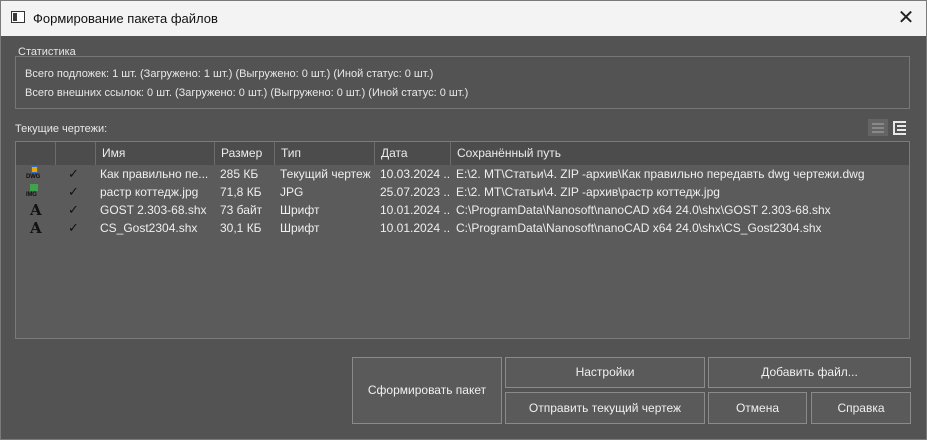 This screenshot has height=440, width=927. Describe the element at coordinates (149, 192) in the screenshot. I see `cell-name: растр коттедж.jpg` at that location.